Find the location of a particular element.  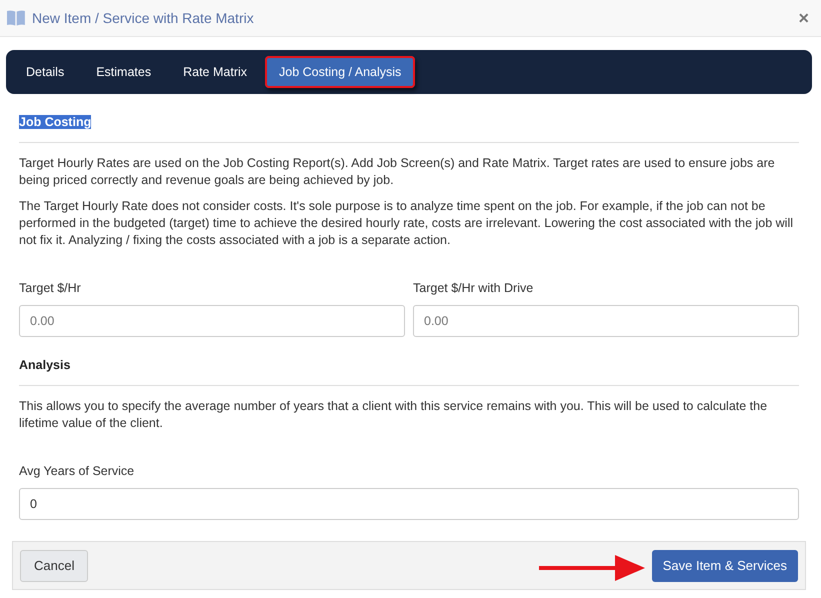

field-label: Target $/Hr is located at coordinates (50, 288).